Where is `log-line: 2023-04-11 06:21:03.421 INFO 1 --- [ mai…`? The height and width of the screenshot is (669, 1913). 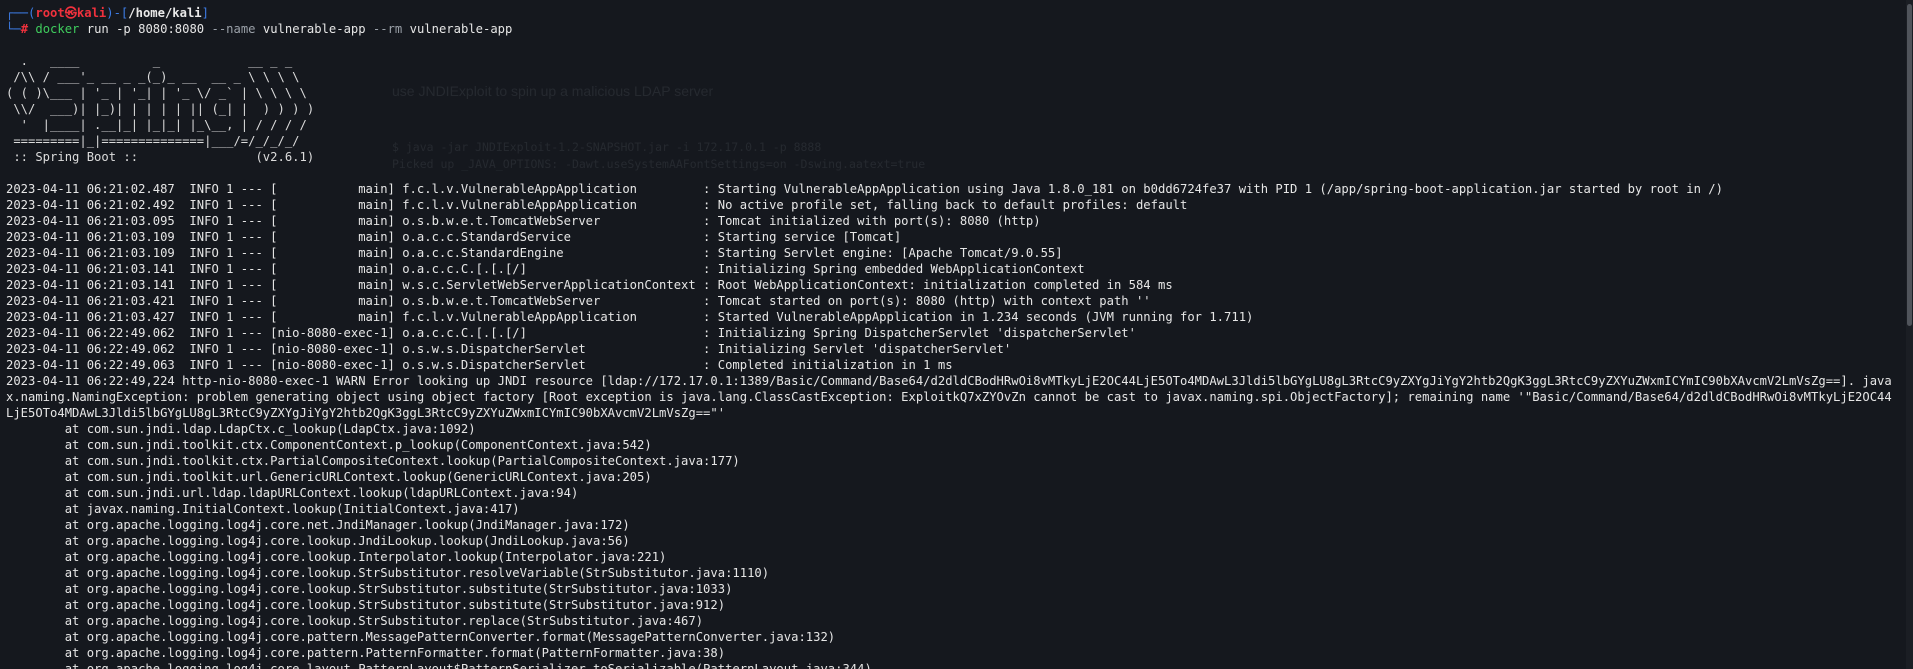 log-line: 2023-04-11 06:21:03.421 INFO 1 --- [ mai… is located at coordinates (578, 301).